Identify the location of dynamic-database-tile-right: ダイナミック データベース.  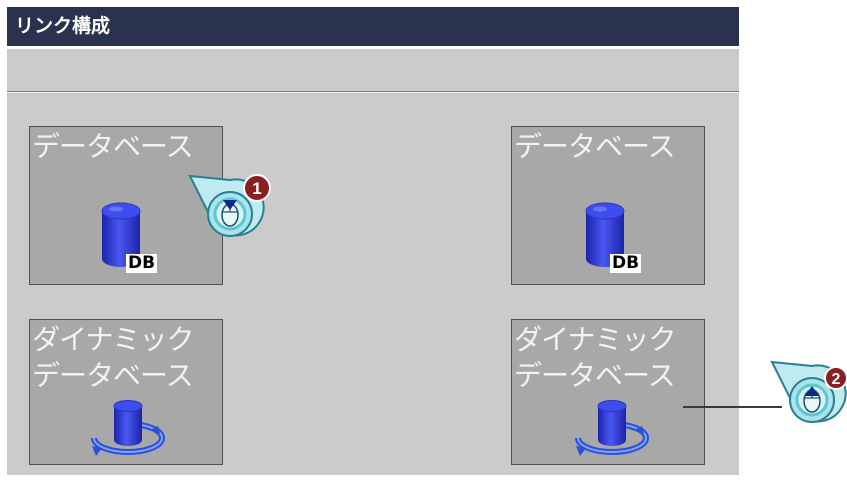
(608, 392).